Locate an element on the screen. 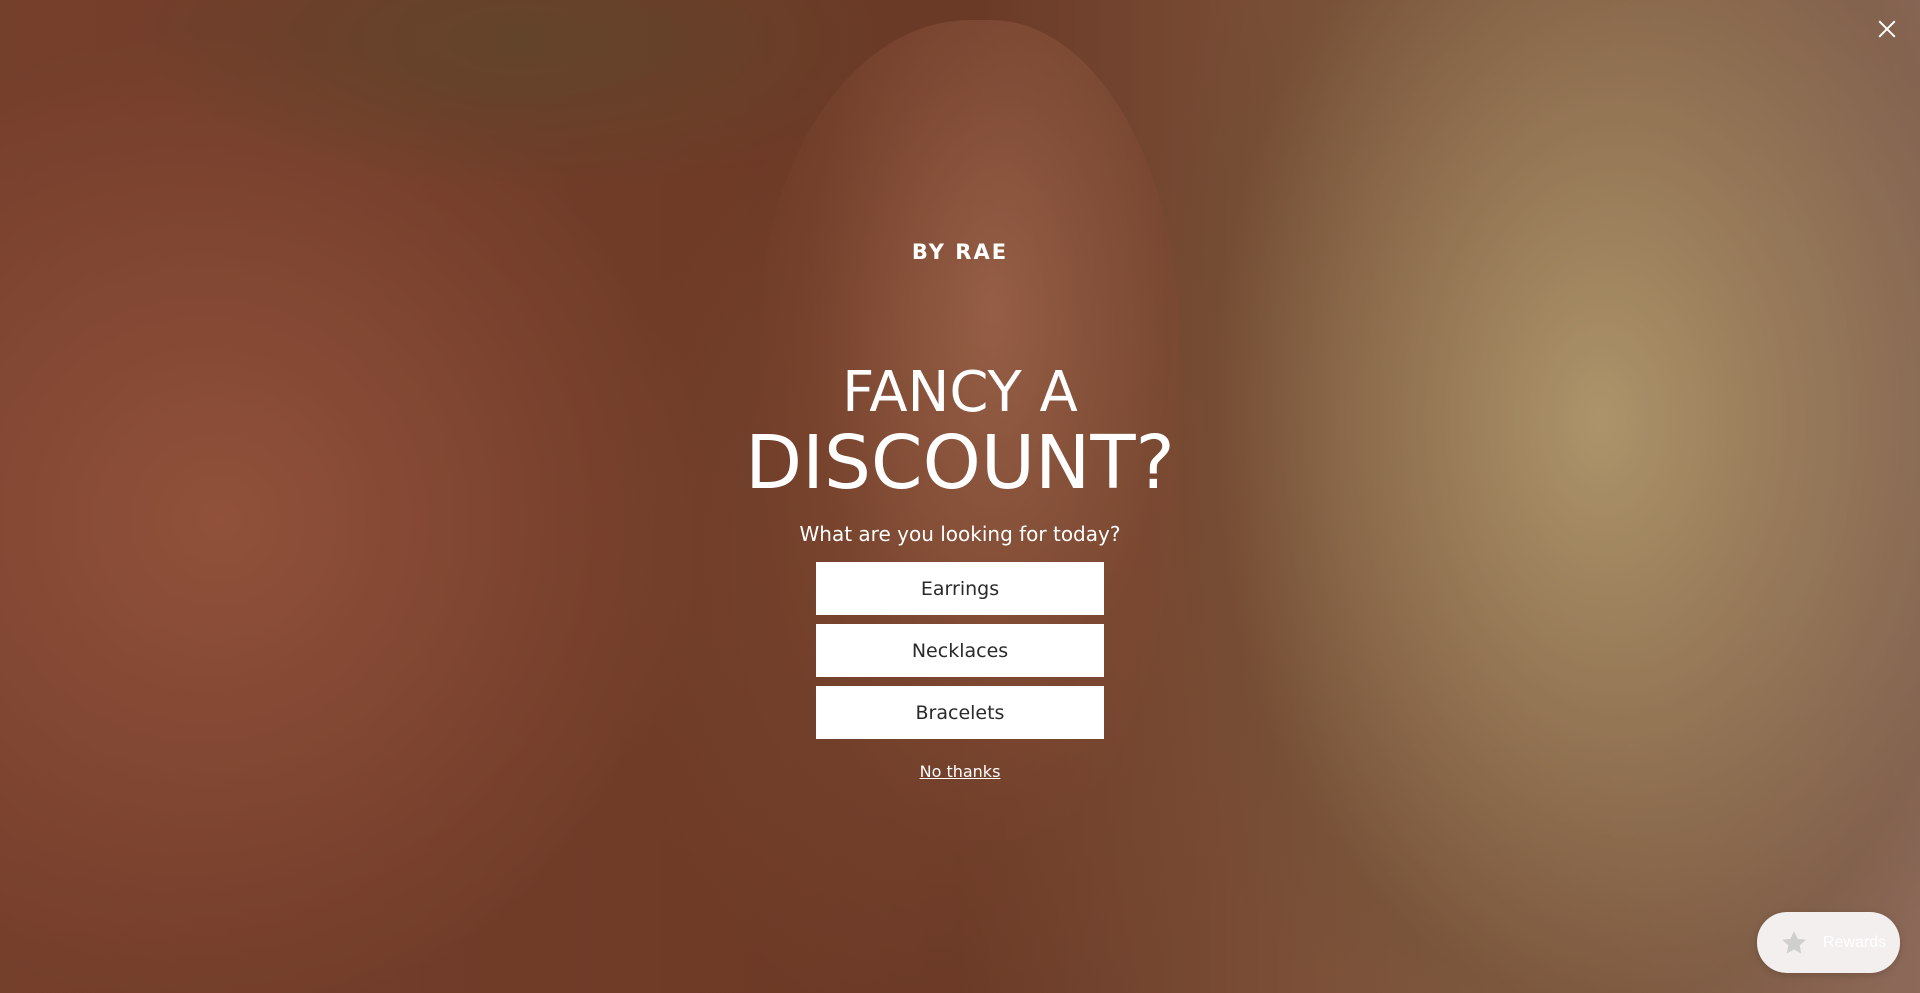 Image resolution: width=1920 pixels, height=993 pixels. necklaces-button: Necklaces is located at coordinates (960, 650).